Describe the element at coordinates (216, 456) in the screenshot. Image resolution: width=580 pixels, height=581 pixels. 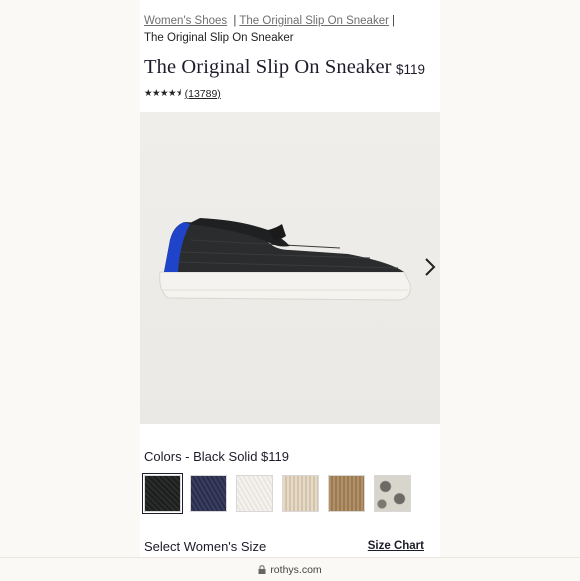
I see `colors-label: Colors - Black Solid $119` at that location.